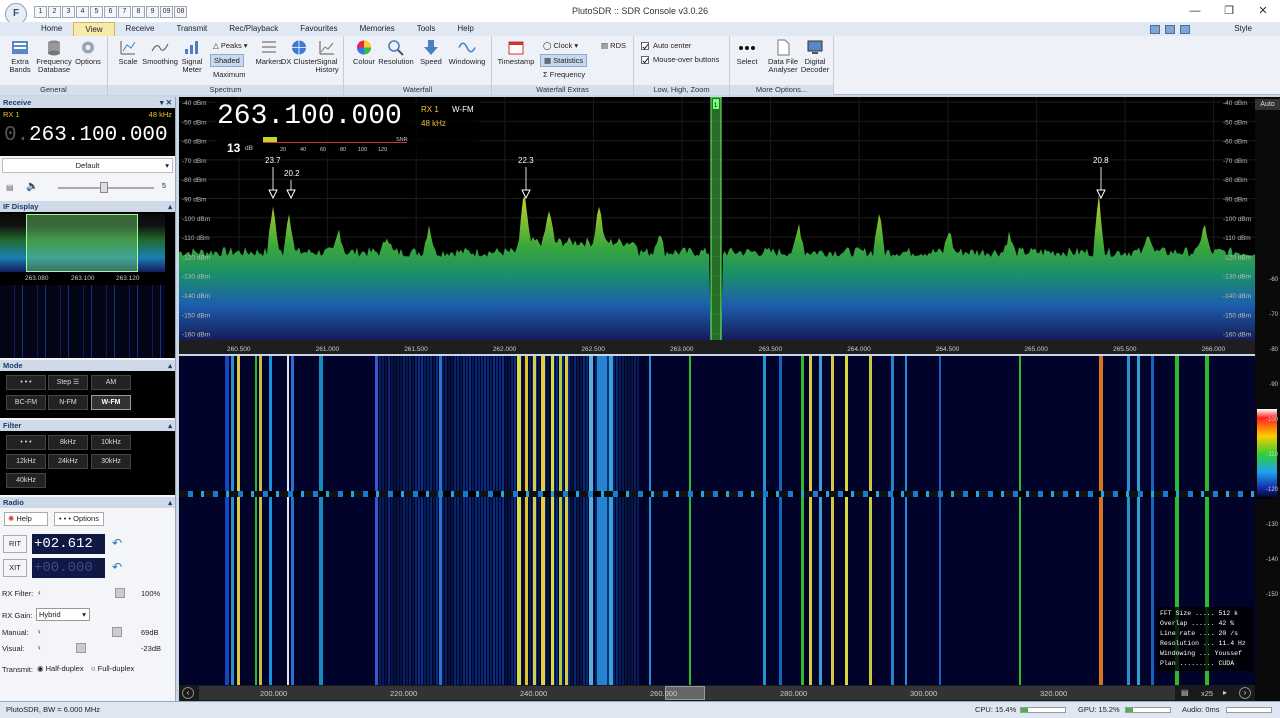  Describe the element at coordinates (26, 382) in the screenshot. I see `mode-more-button: • • •` at that location.